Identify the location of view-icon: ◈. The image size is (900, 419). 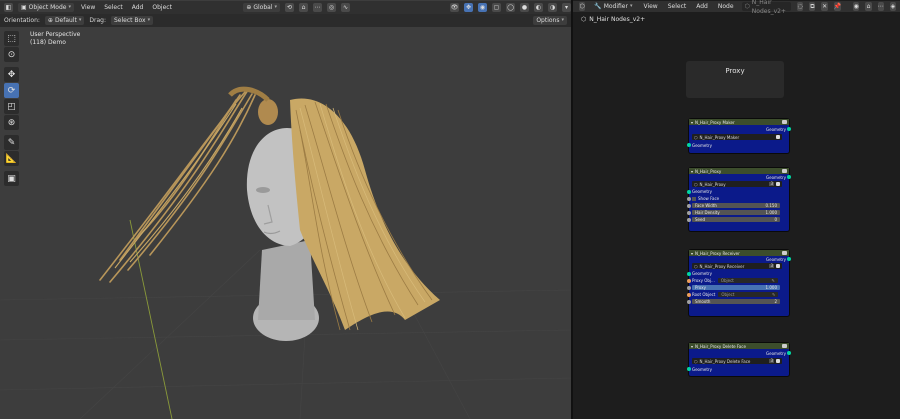
(892, 6).